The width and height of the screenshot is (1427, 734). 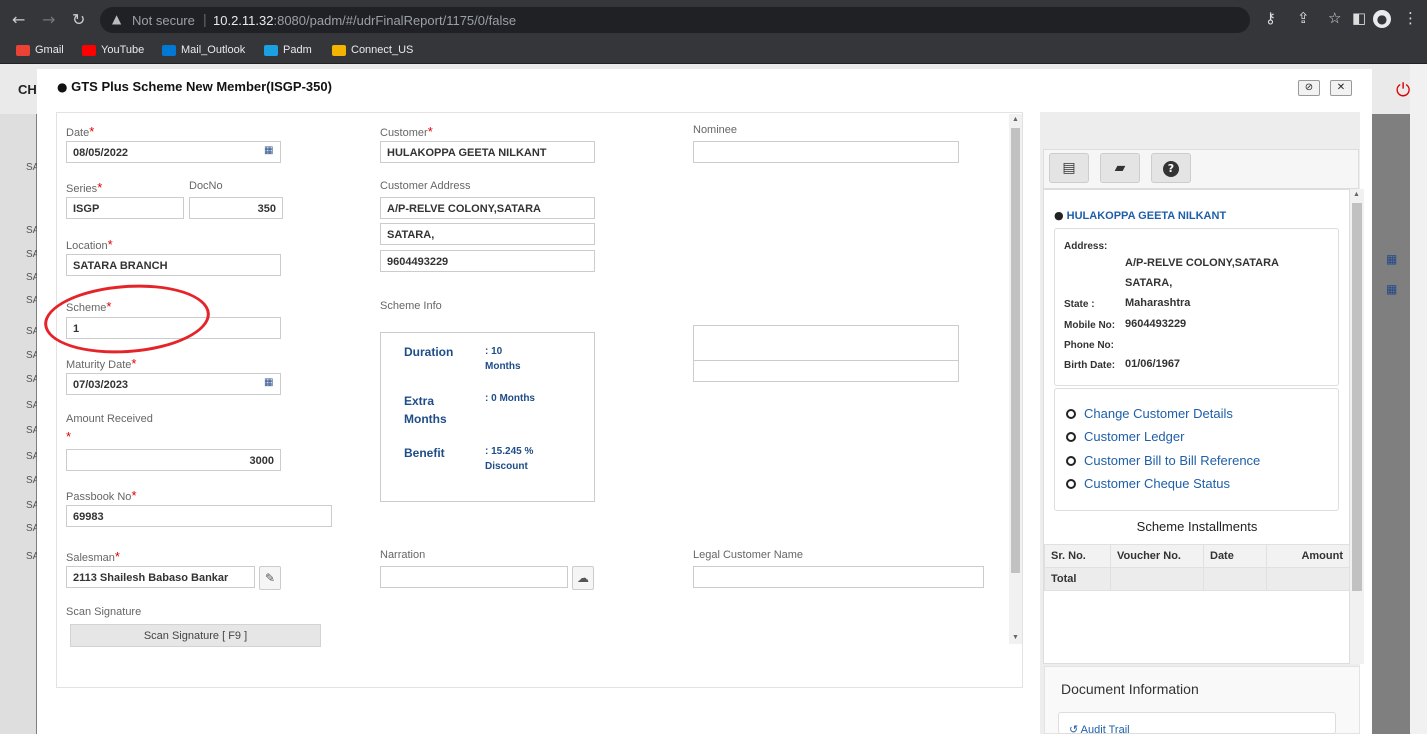 I want to click on bookmark-connect: Connect_US, so click(x=372, y=50).